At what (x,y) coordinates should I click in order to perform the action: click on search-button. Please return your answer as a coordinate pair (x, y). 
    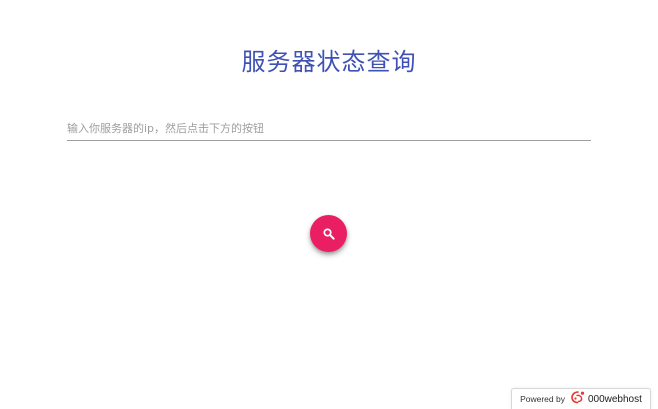
    Looking at the image, I should click on (328, 233).